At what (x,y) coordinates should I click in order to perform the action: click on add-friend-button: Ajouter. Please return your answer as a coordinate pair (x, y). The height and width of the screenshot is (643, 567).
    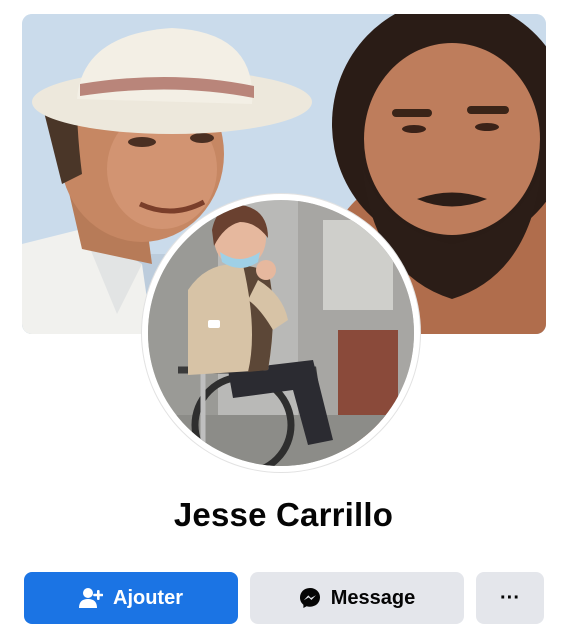
    Looking at the image, I should click on (131, 598).